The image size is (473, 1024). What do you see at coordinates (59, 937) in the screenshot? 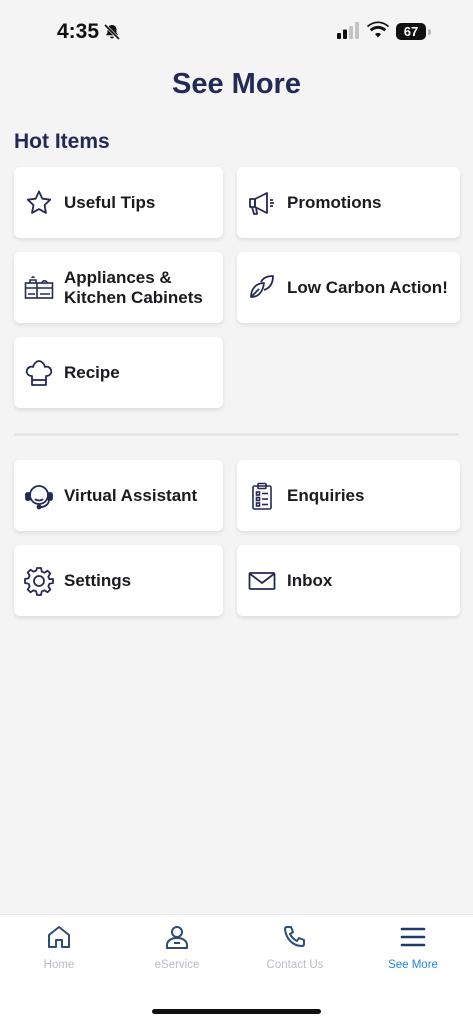
I see `home-icon` at bounding box center [59, 937].